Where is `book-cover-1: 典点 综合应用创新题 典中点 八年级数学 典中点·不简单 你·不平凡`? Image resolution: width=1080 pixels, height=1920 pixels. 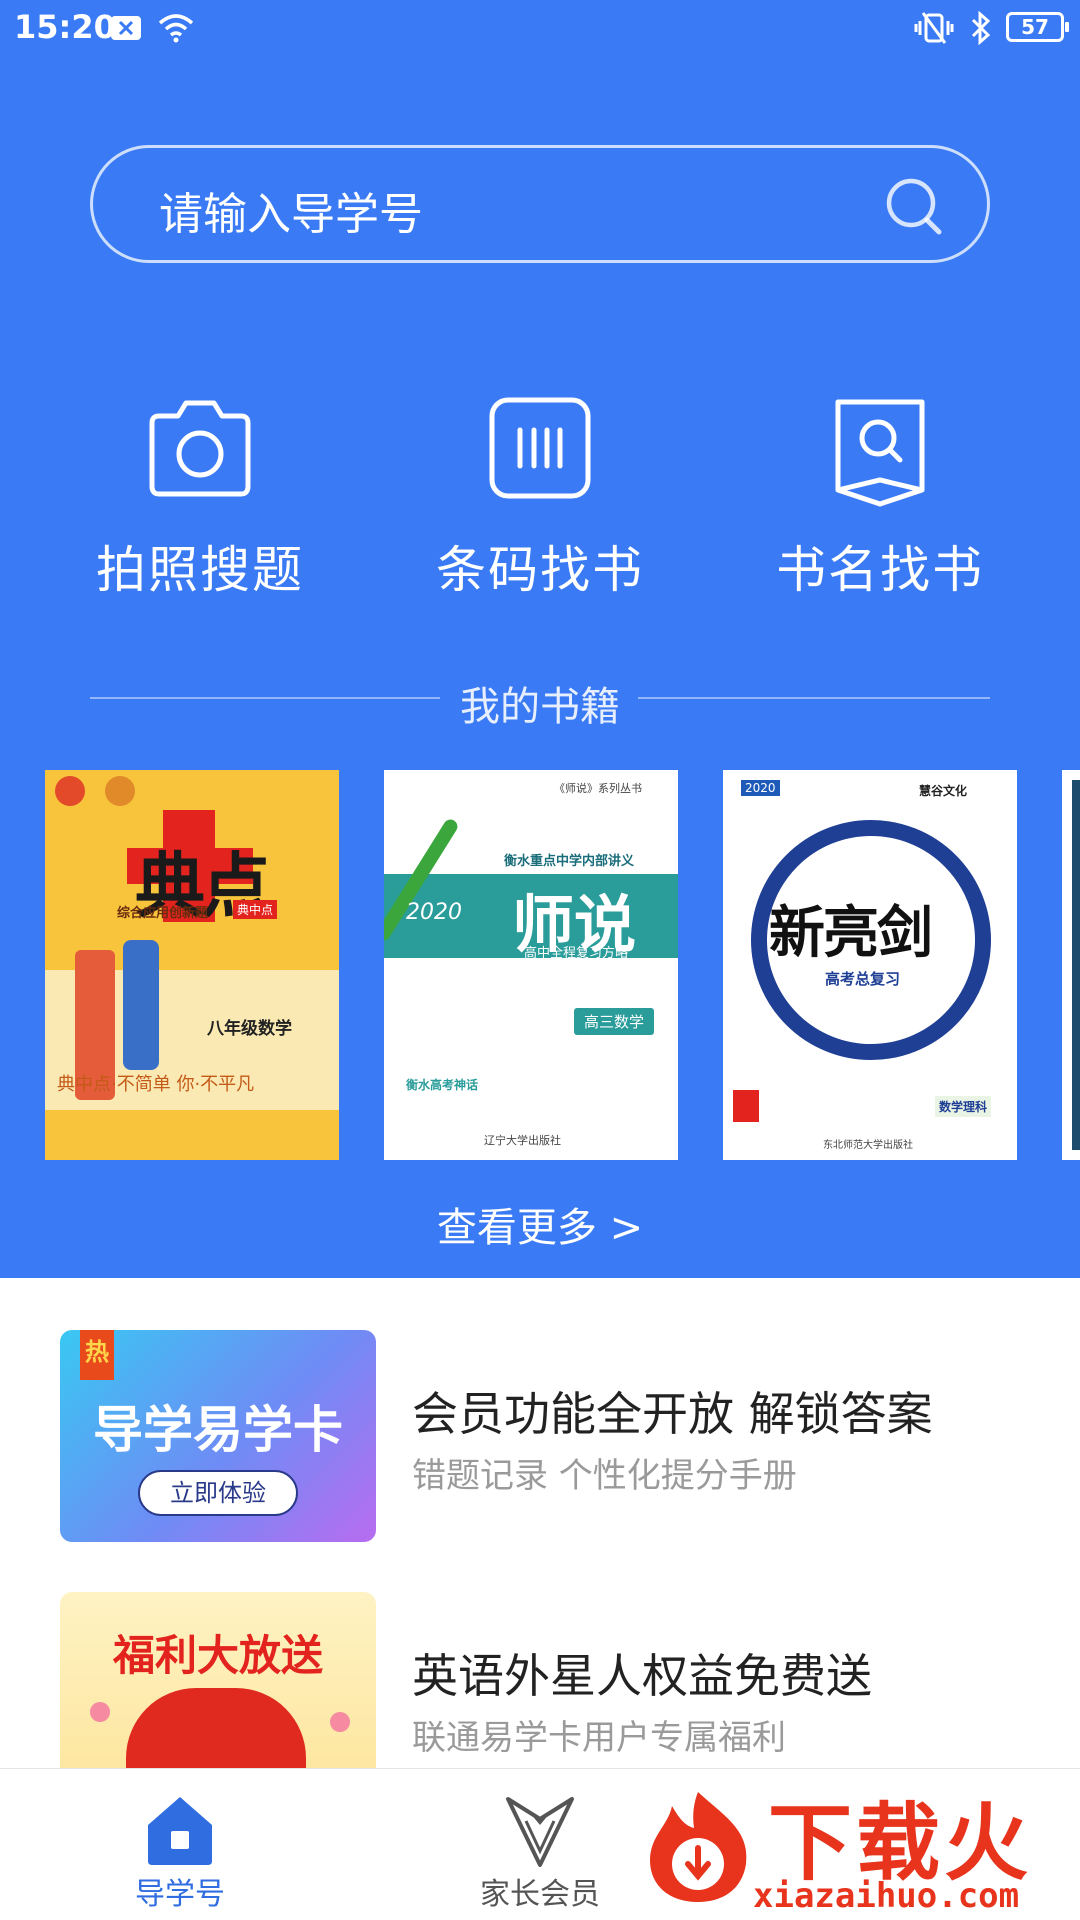 book-cover-1: 典点 综合应用创新题 典中点 八年级数学 典中点·不简单 你·不平凡 is located at coordinates (192, 965).